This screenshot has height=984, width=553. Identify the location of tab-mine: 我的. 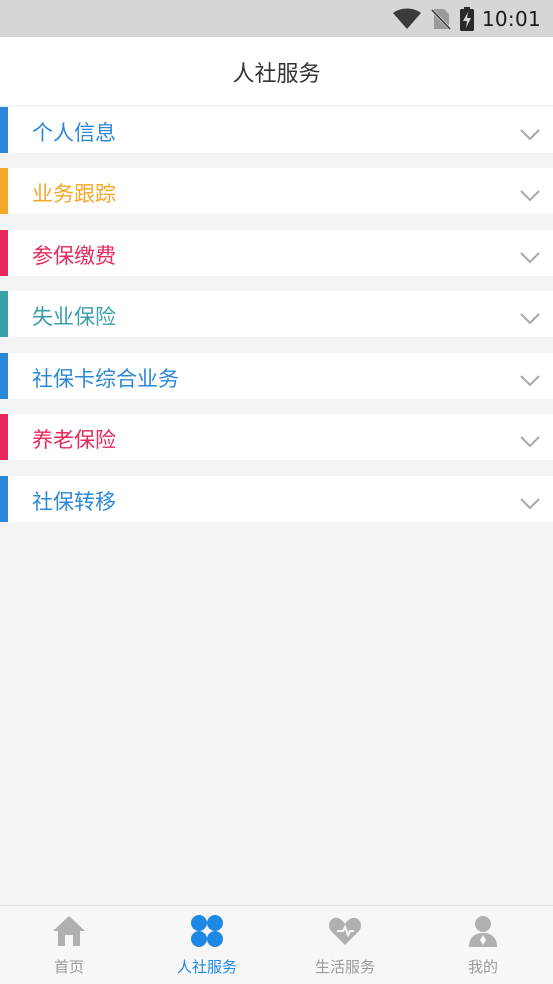
(483, 945).